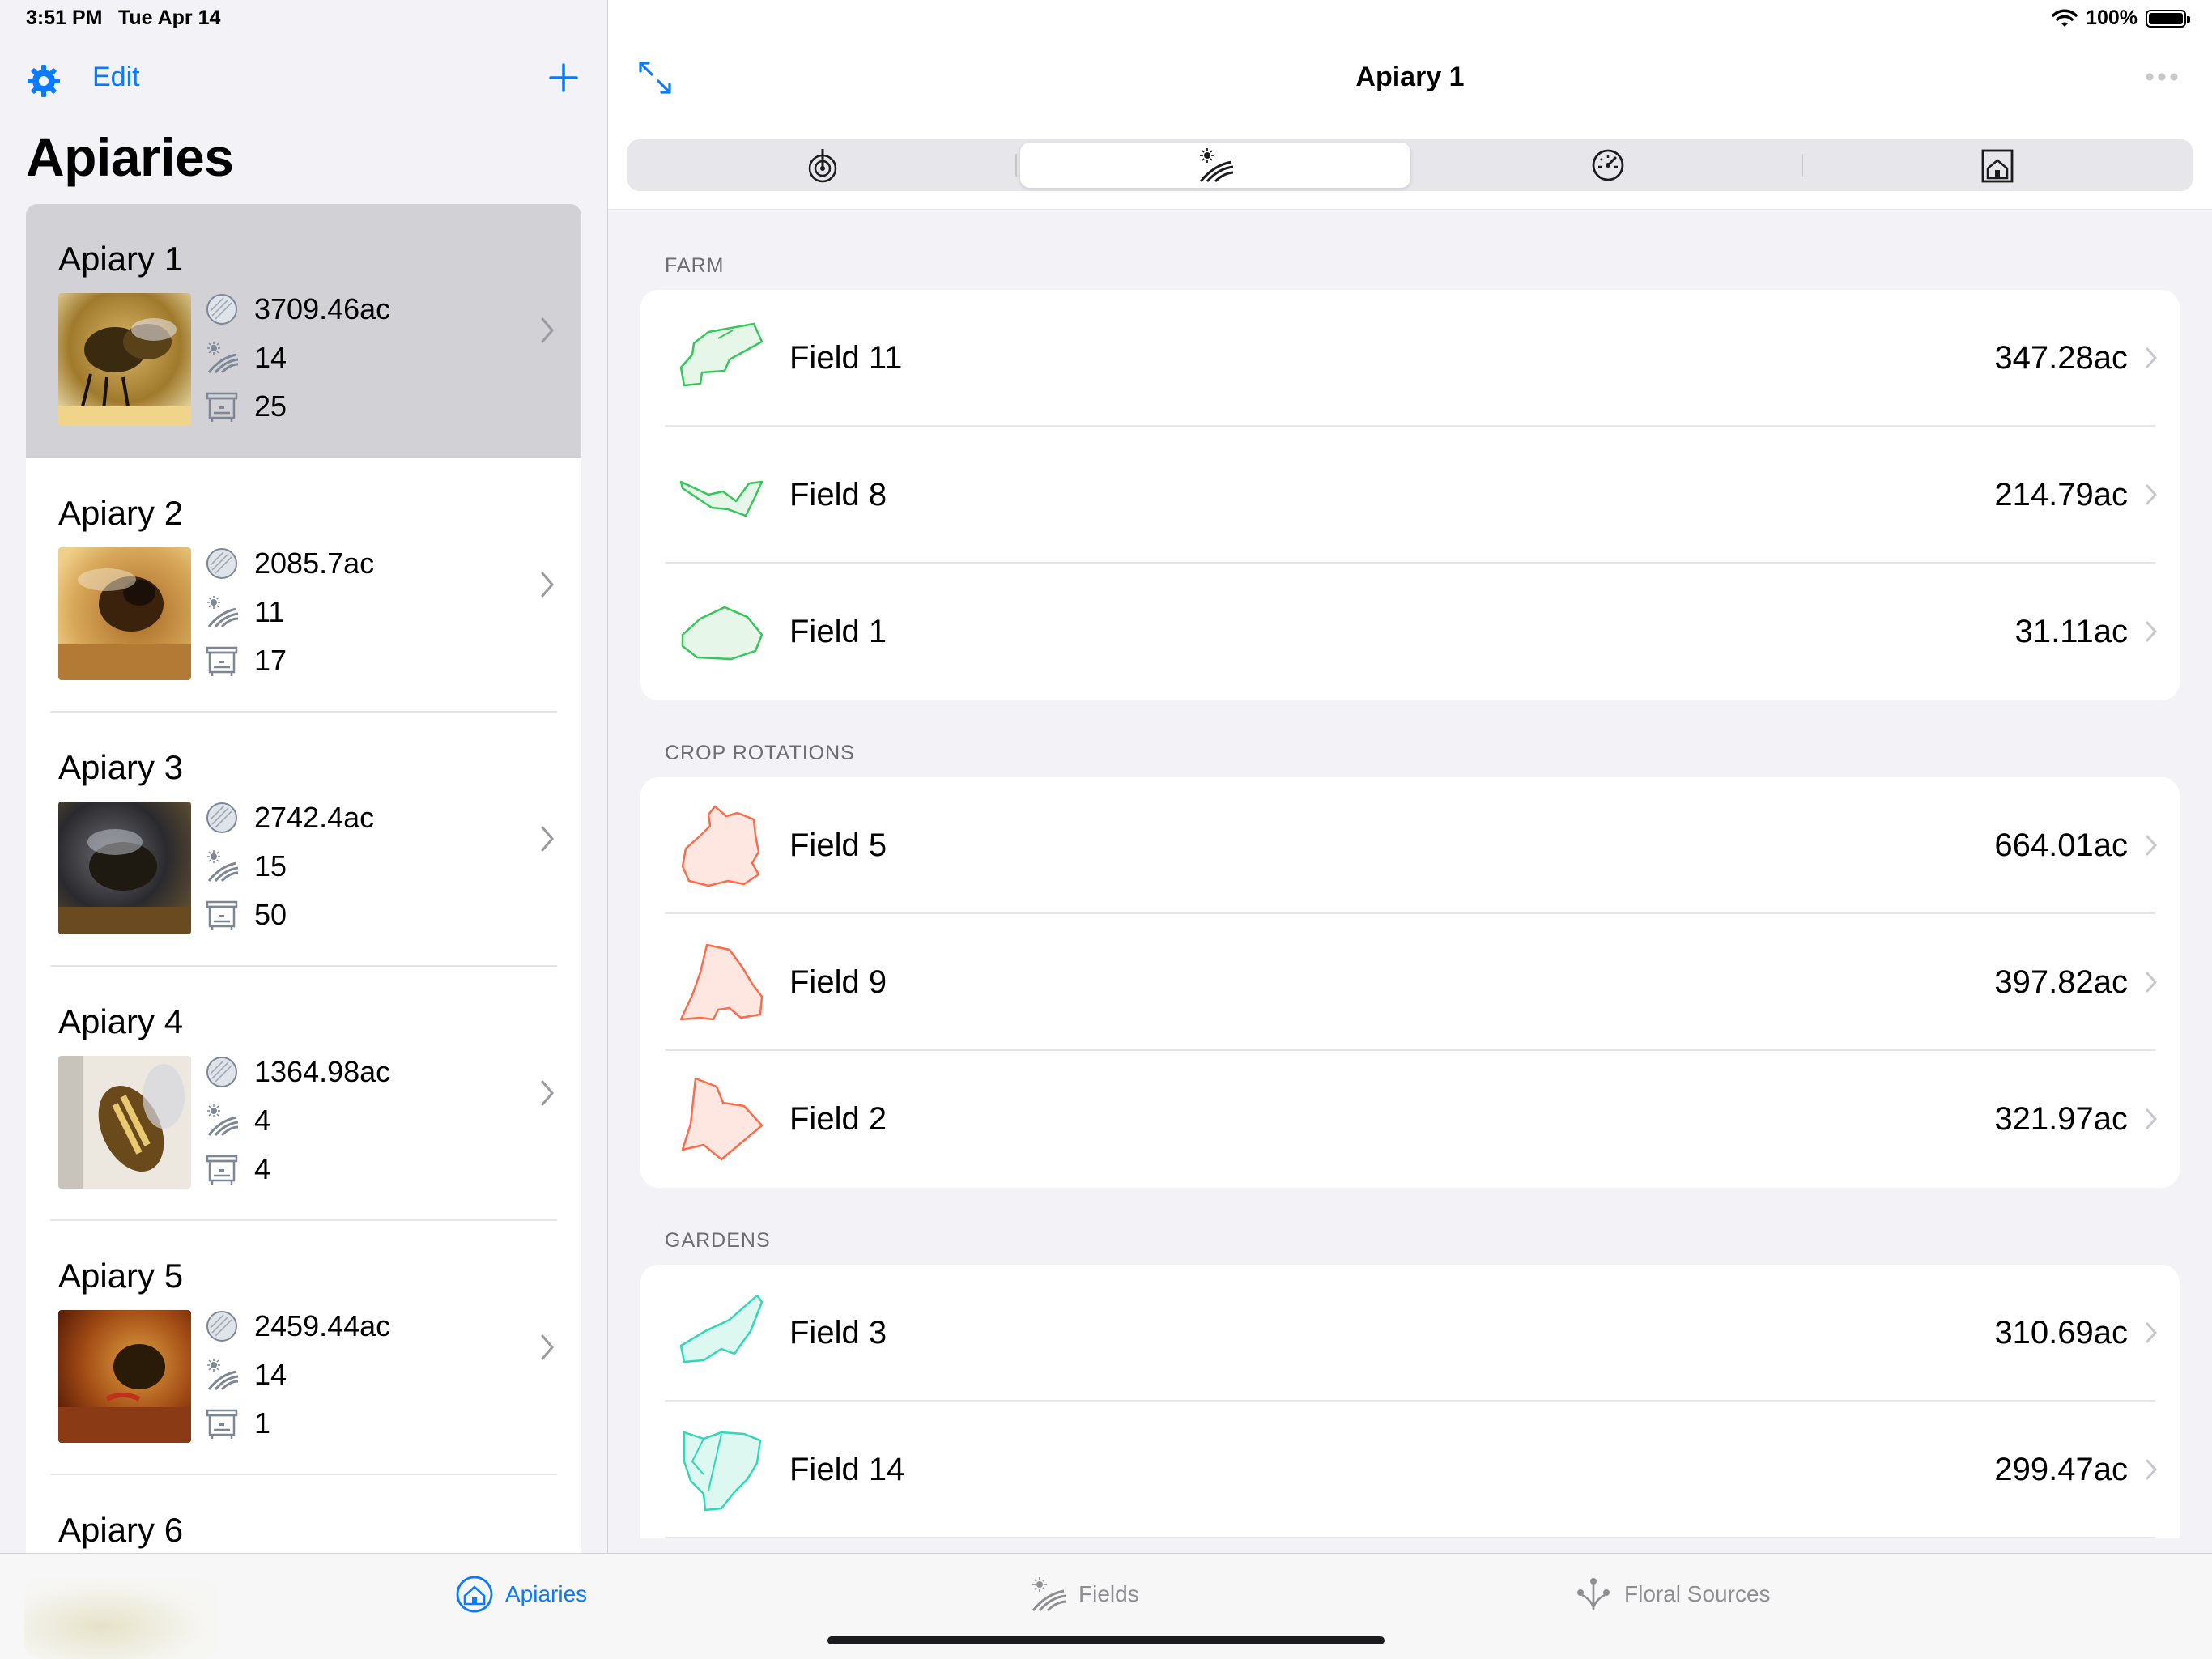 The image size is (2212, 1659). What do you see at coordinates (1017, 165) in the screenshot?
I see `segment-divider` at bounding box center [1017, 165].